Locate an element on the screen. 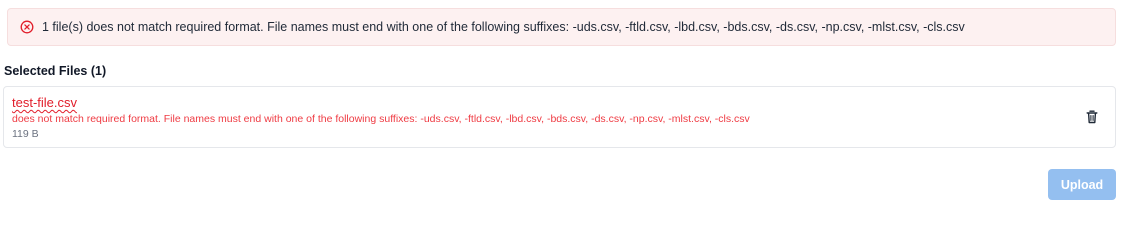 The height and width of the screenshot is (240, 1135). upload-button: Upload is located at coordinates (1082, 184).